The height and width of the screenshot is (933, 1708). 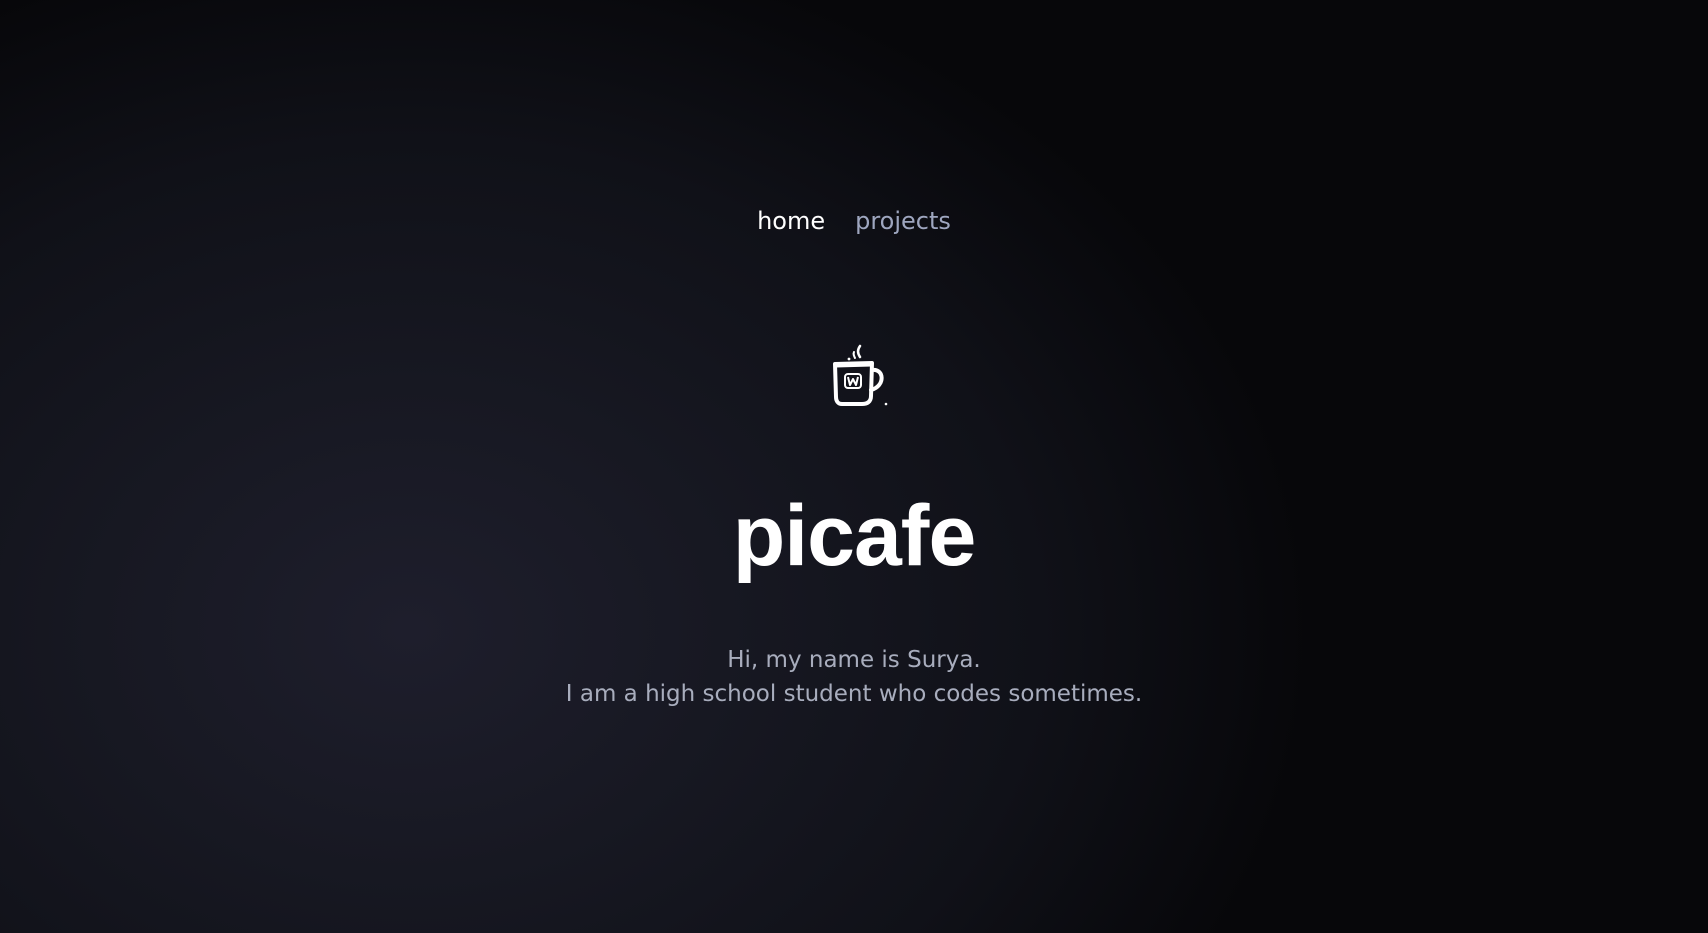 I want to click on coffee-cup-icon, so click(x=860, y=376).